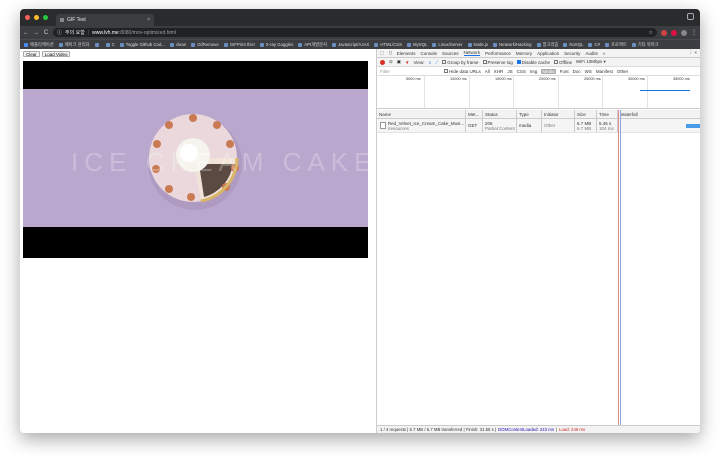 This screenshot has height=463, width=720. I want to click on type-filter-doc: Doc, so click(577, 71).